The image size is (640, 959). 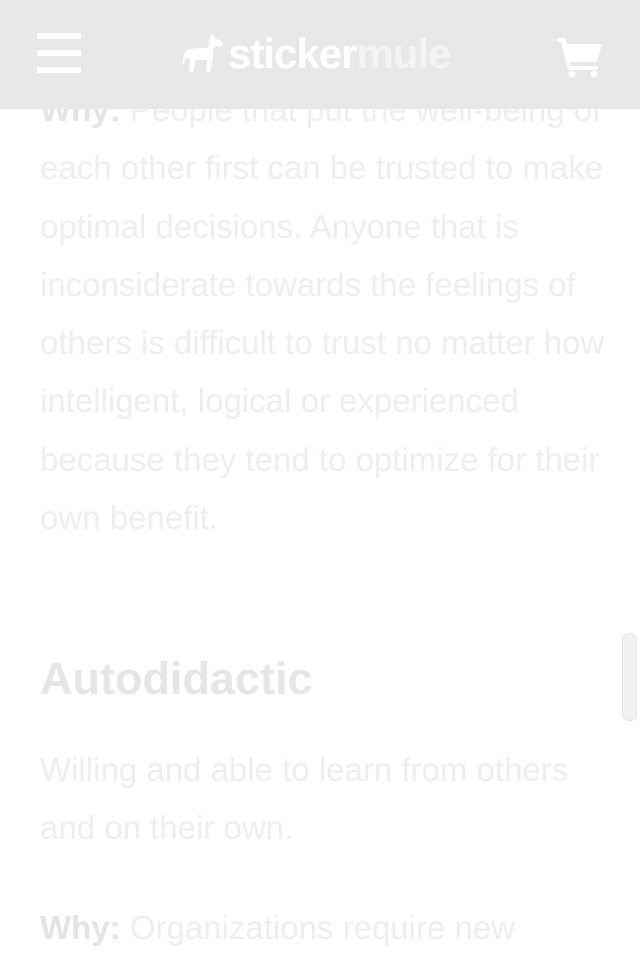 What do you see at coordinates (403, 53) in the screenshot?
I see `logo-text-mule: mule` at bounding box center [403, 53].